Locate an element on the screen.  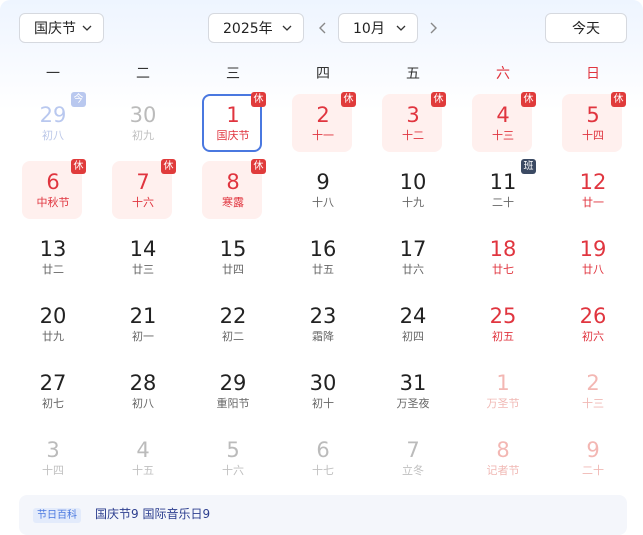
day-cell: 5 十四休 is located at coordinates (593, 124).